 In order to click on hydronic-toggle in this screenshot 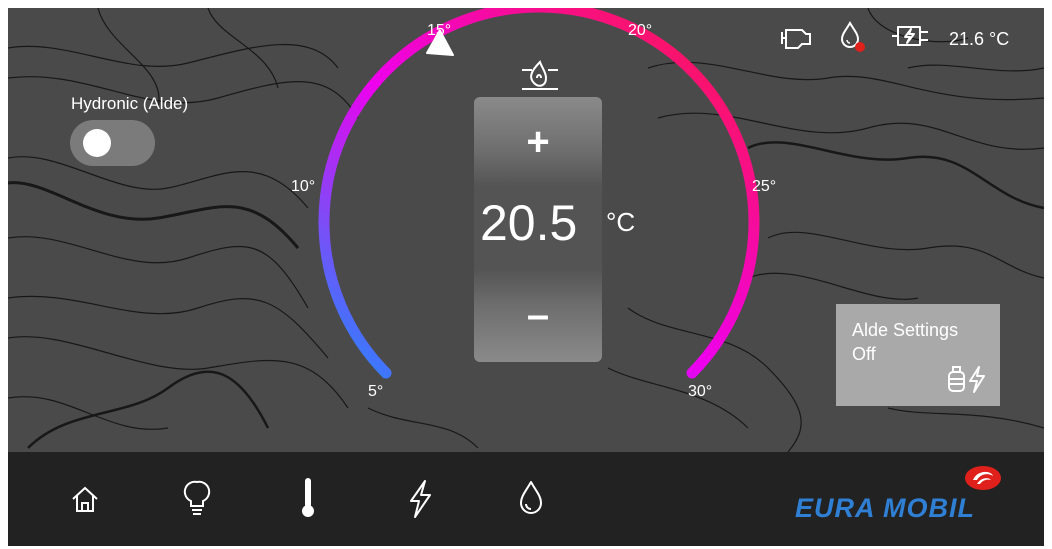, I will do `click(112, 143)`.